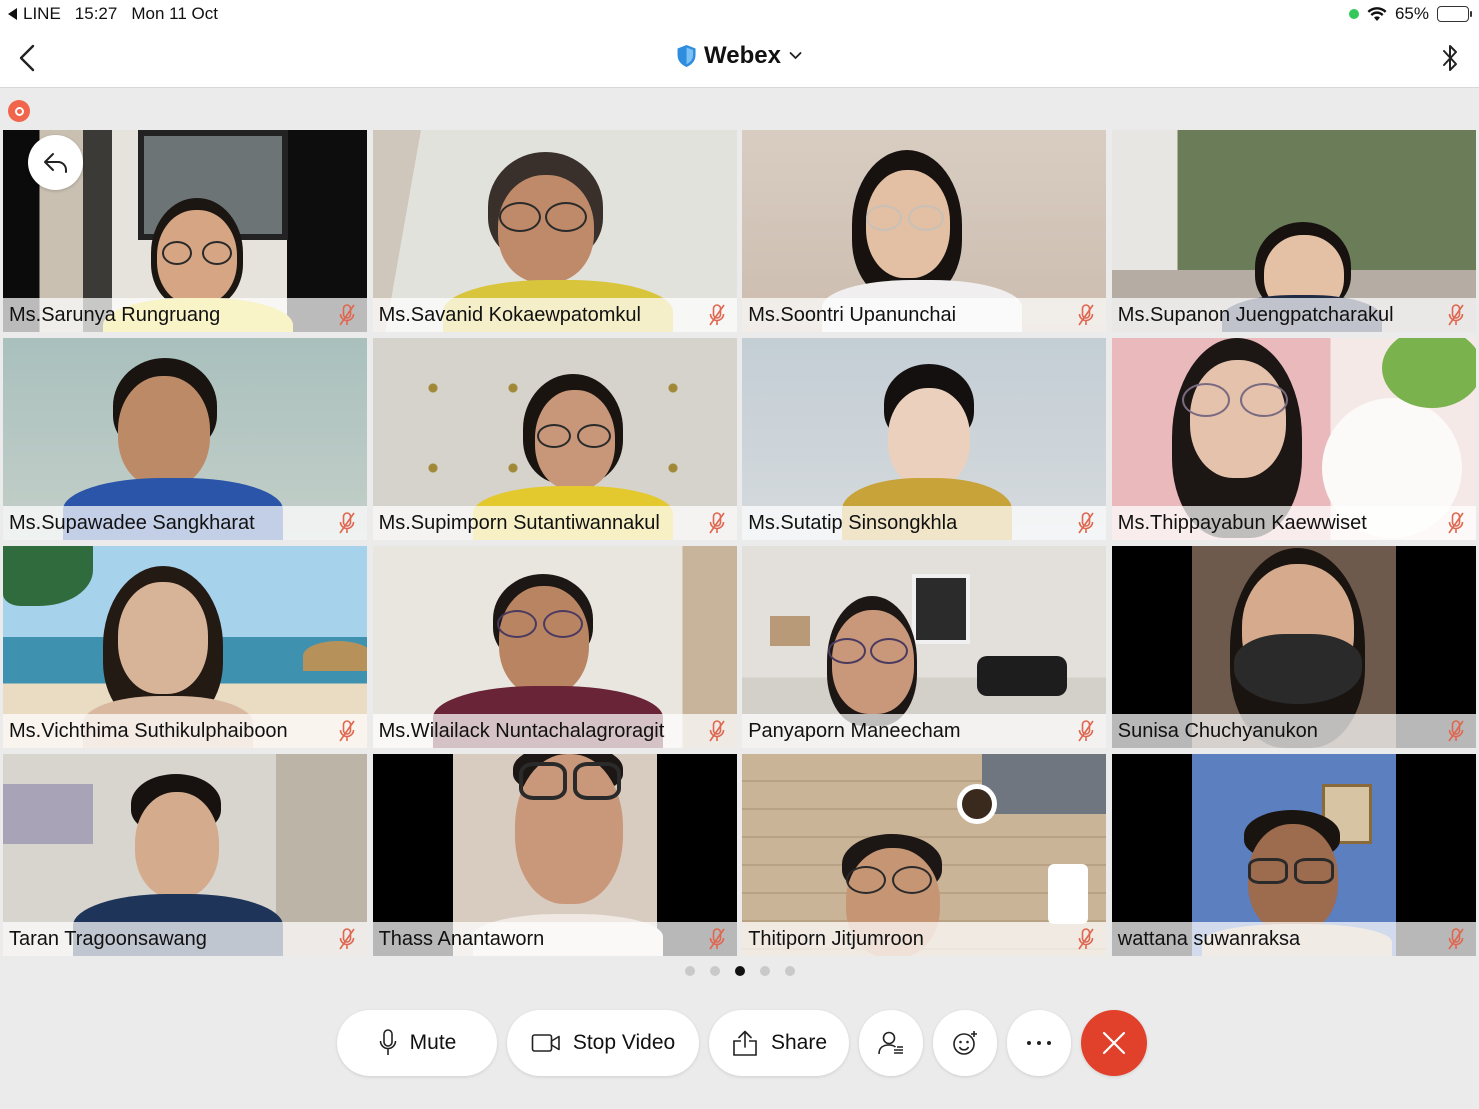 The width and height of the screenshot is (1479, 1109). I want to click on mute-label: Mute, so click(433, 1042).